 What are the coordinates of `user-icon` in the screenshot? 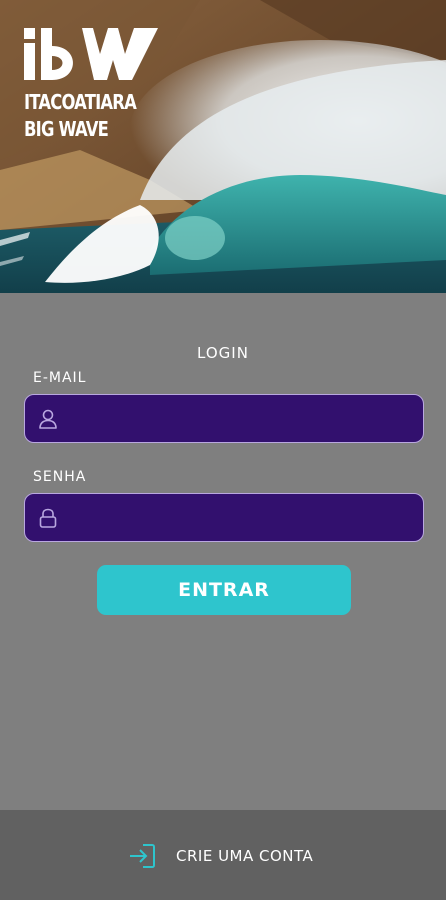 It's located at (48, 419).